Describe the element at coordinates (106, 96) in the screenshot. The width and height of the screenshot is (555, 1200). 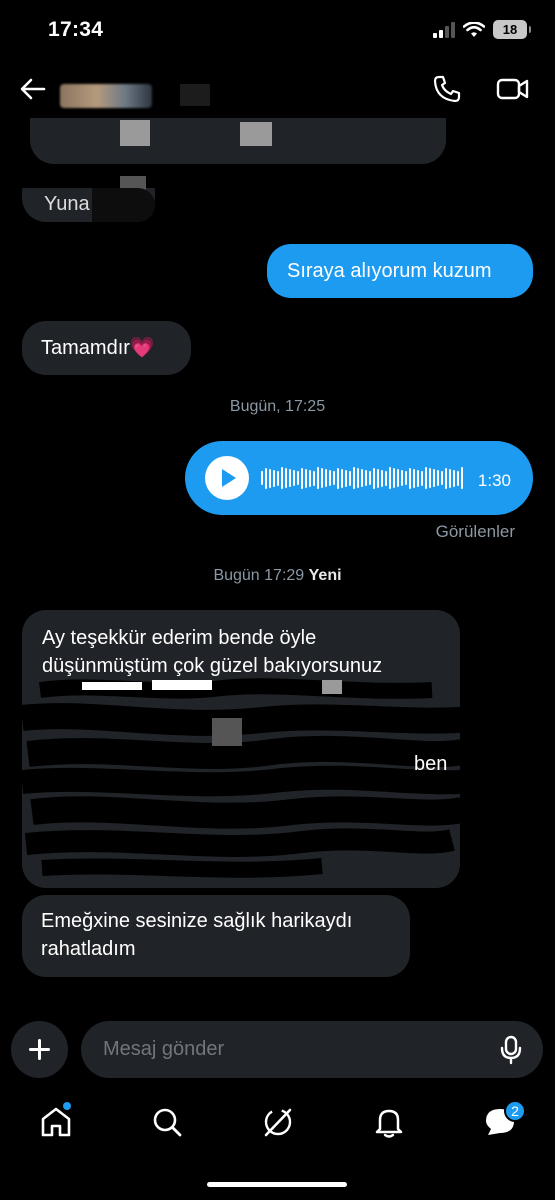
I see `avatar` at that location.